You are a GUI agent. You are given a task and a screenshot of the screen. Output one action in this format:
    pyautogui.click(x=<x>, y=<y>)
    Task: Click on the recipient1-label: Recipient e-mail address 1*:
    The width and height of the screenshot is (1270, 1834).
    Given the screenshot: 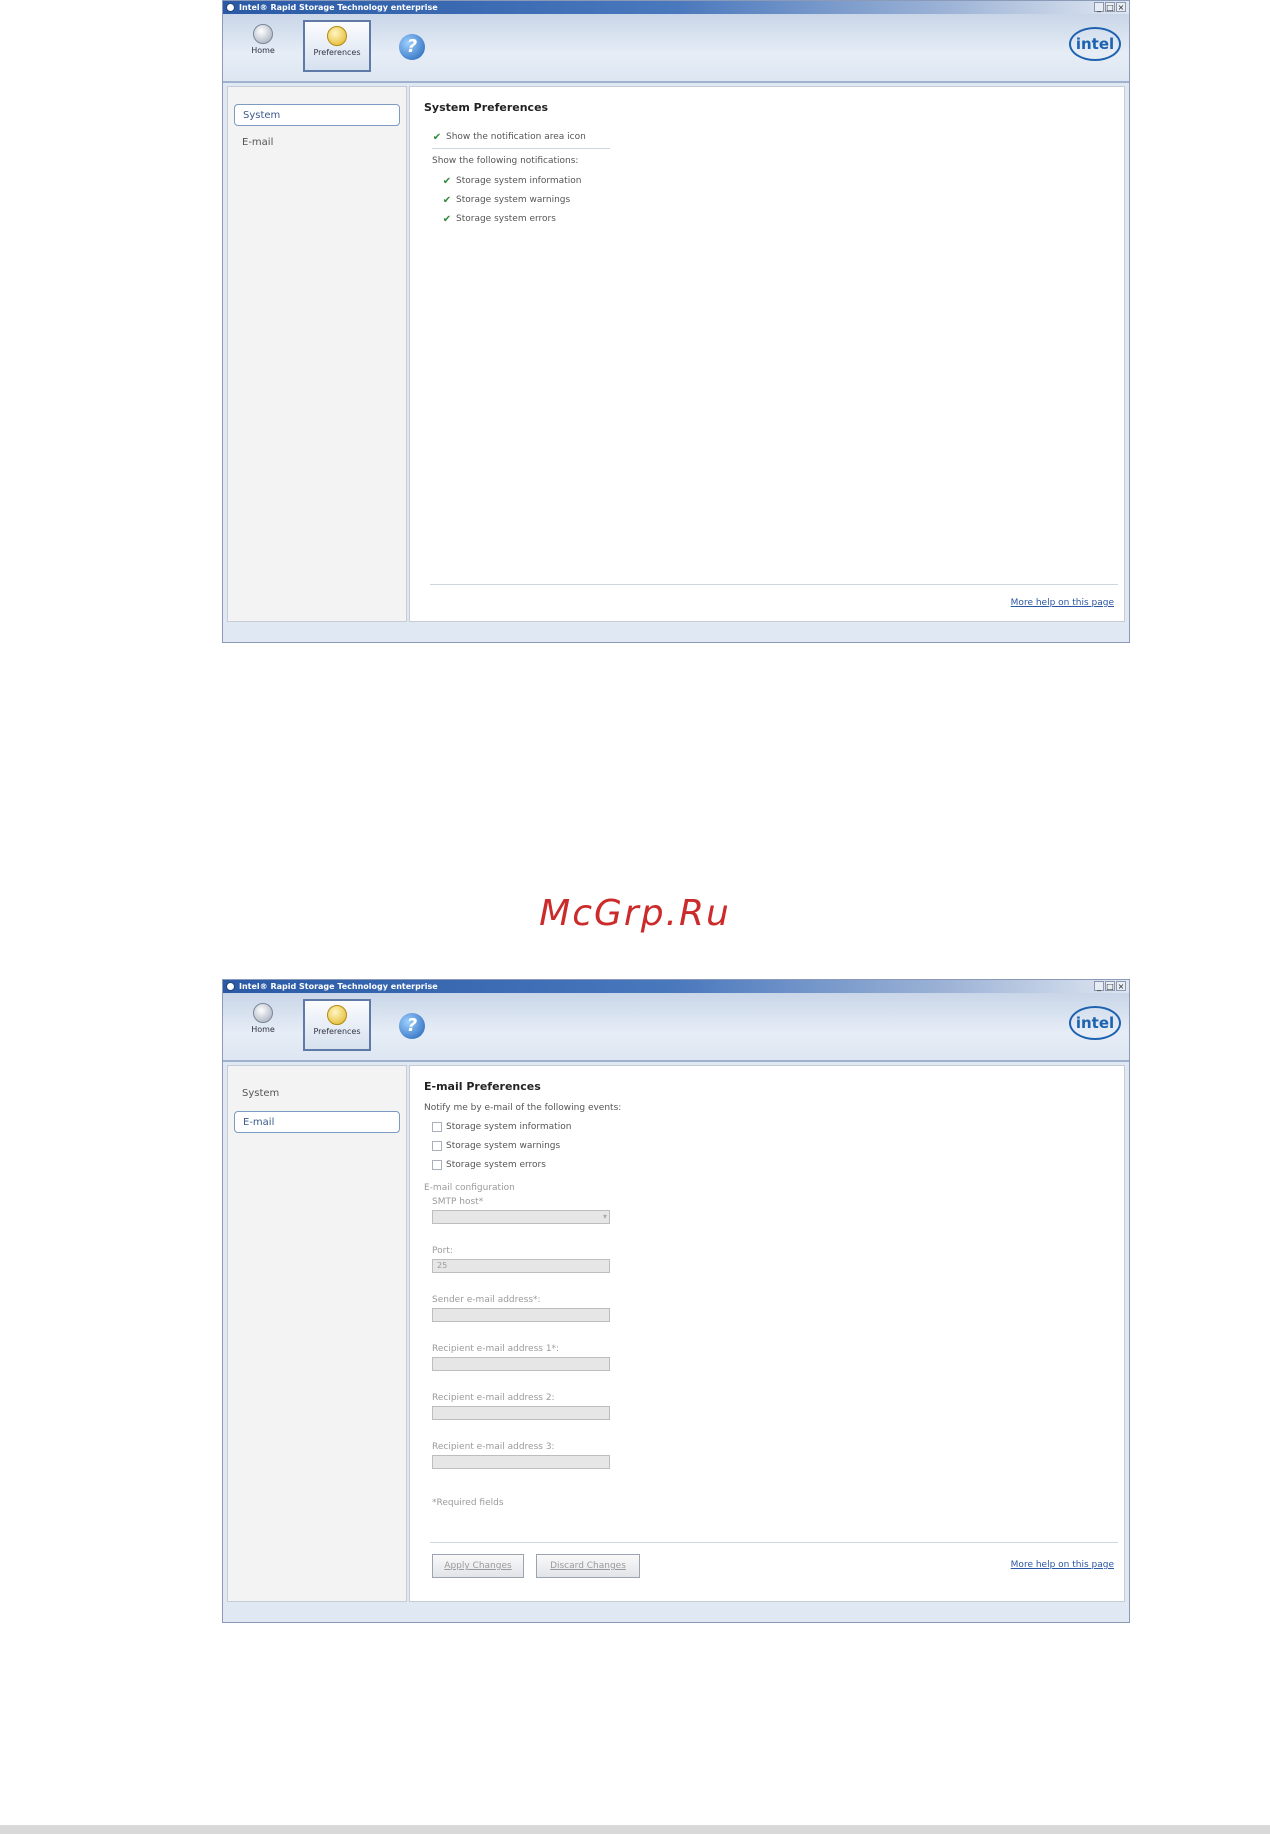 What is the action you would take?
    pyautogui.click(x=496, y=1349)
    